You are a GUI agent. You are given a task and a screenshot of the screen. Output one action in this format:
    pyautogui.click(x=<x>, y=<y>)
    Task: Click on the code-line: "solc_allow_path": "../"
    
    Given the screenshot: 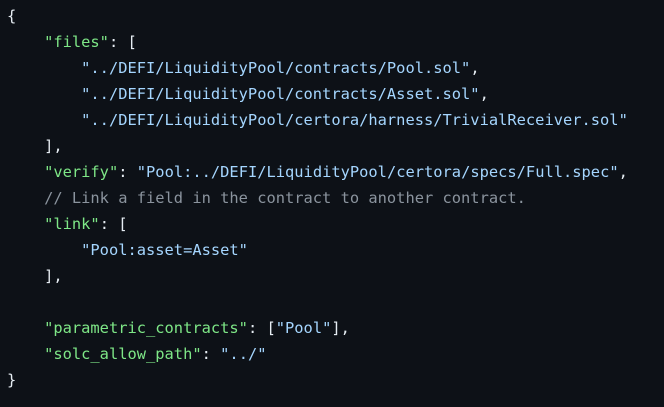 What is the action you would take?
    pyautogui.click(x=137, y=354)
    